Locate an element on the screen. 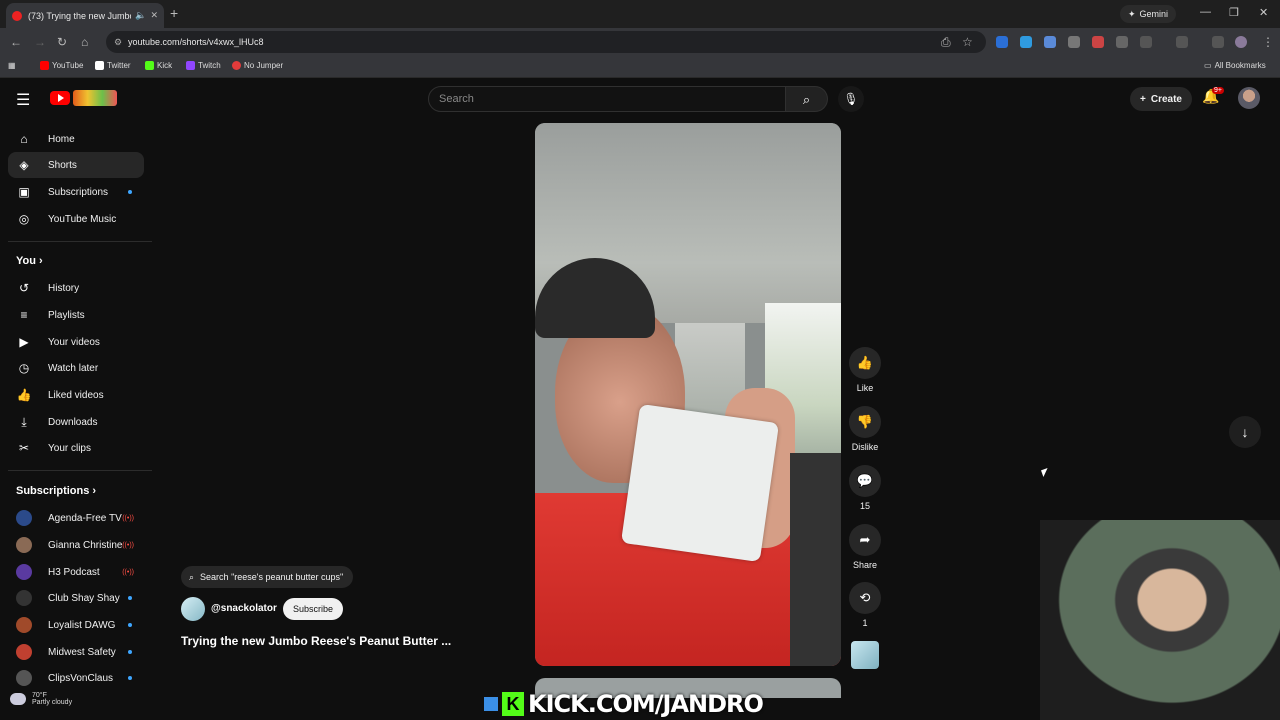 Image resolution: width=1280 pixels, height=720 pixels. back-icon: ← is located at coordinates (16, 42).